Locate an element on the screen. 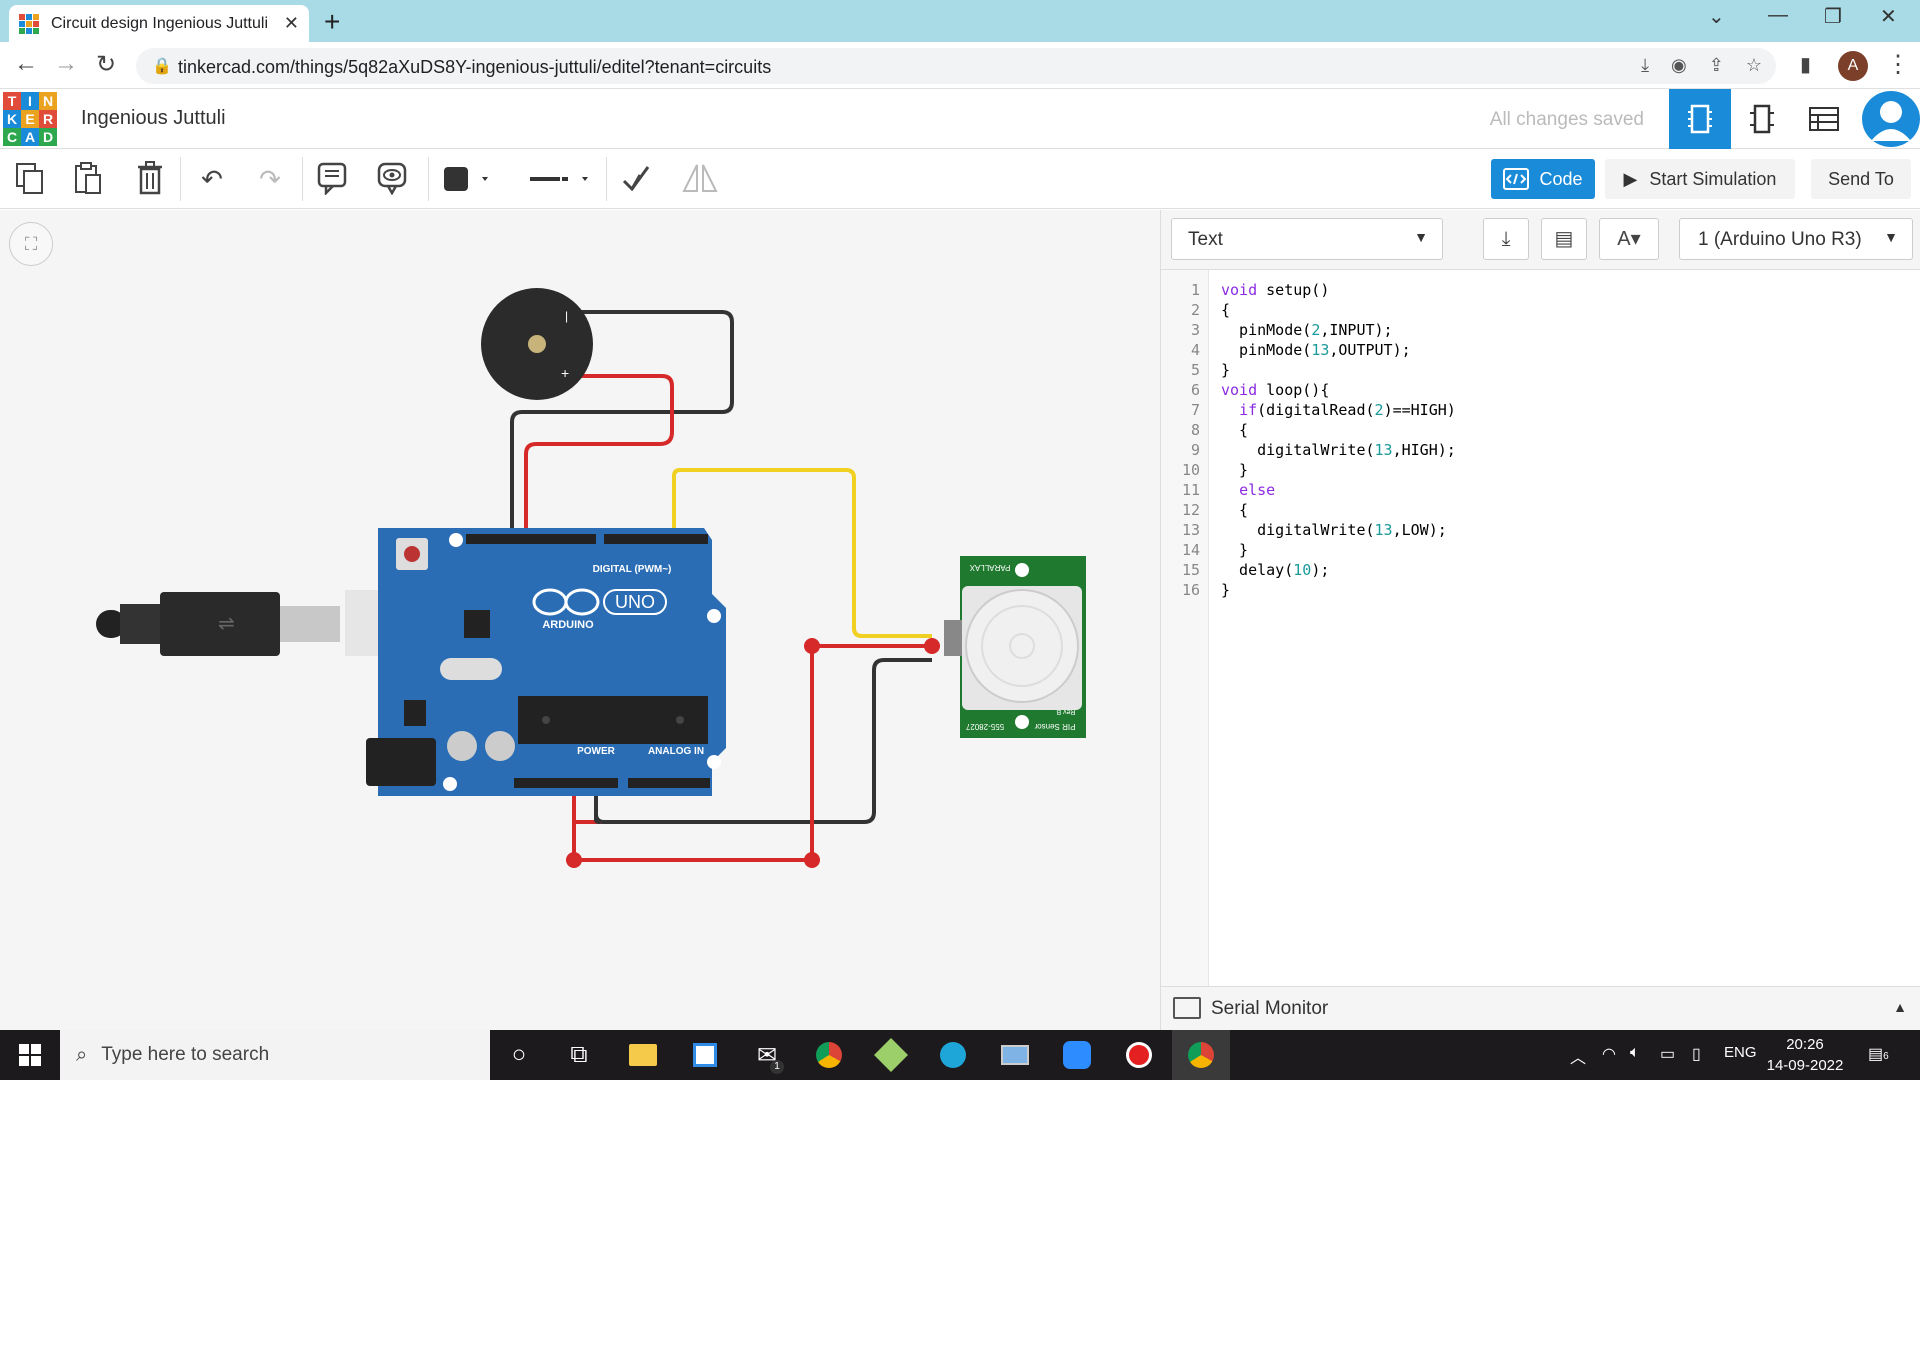 This screenshot has height=1368, width=1920. piezo-buzzer: | + is located at coordinates (537, 344).